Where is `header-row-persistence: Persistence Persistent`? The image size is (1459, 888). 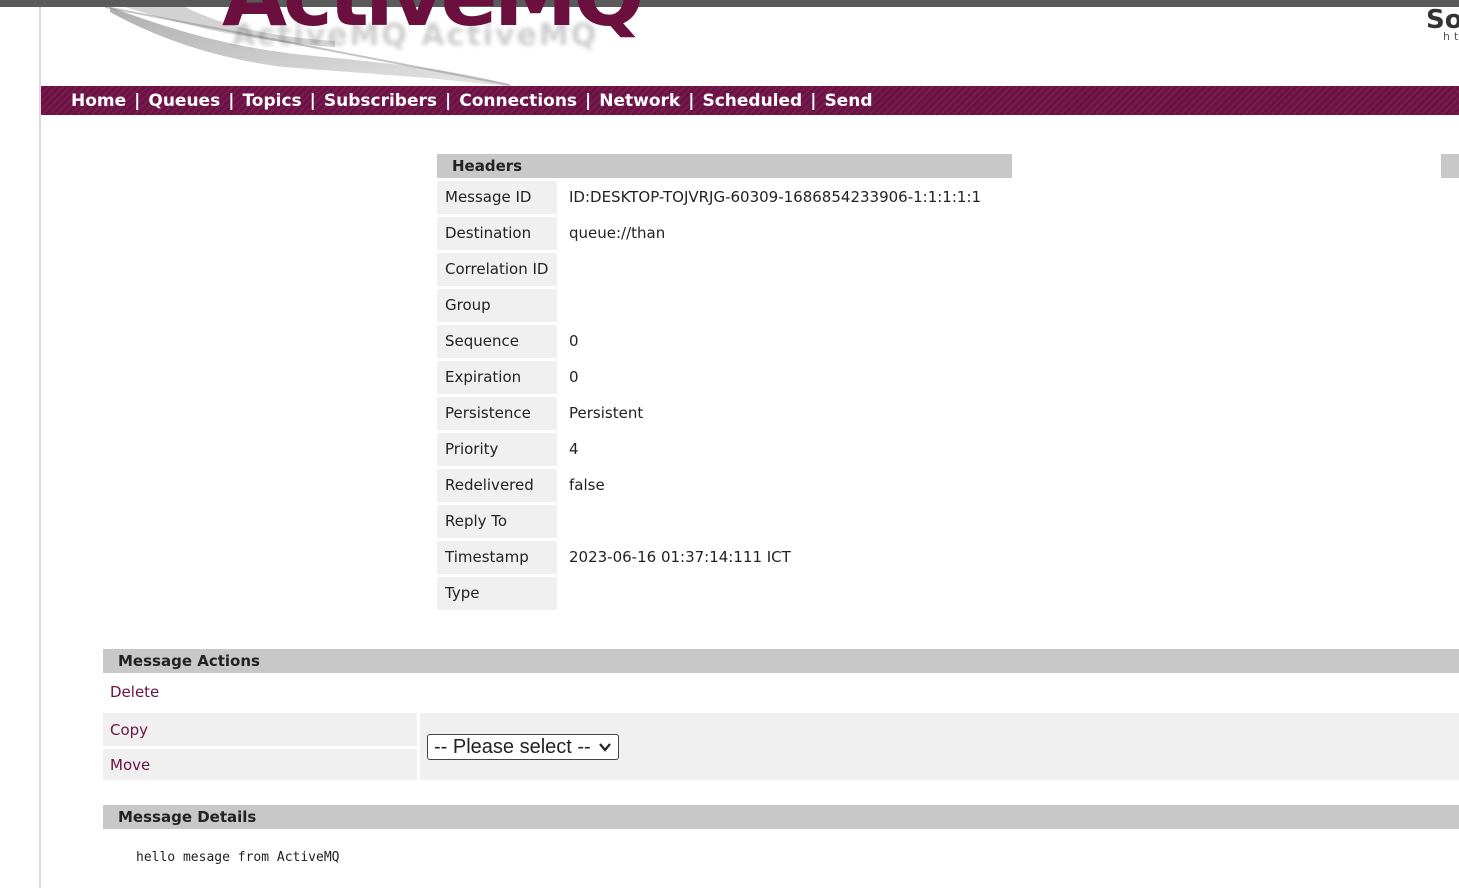
header-row-persistence: Persistence Persistent is located at coordinates (724, 412).